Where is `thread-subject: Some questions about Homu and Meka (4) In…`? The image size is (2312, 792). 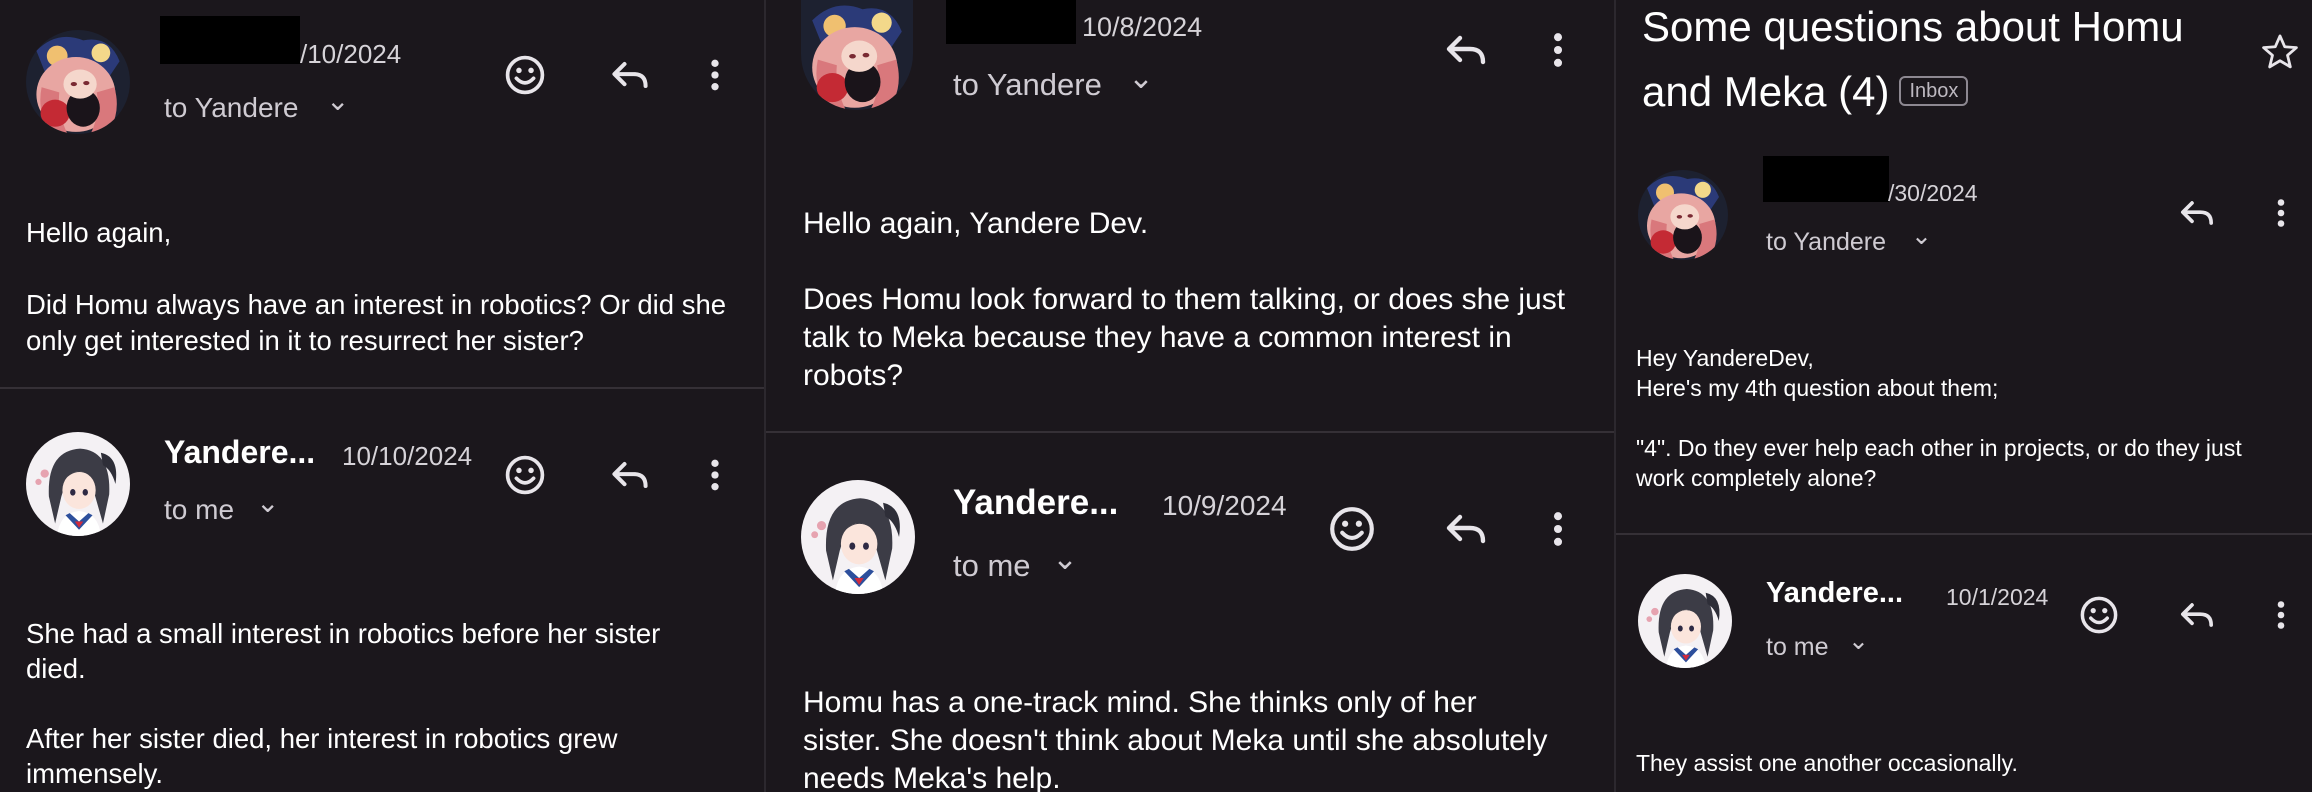 thread-subject: Some questions about Homu and Meka (4) In… is located at coordinates (1952, 62).